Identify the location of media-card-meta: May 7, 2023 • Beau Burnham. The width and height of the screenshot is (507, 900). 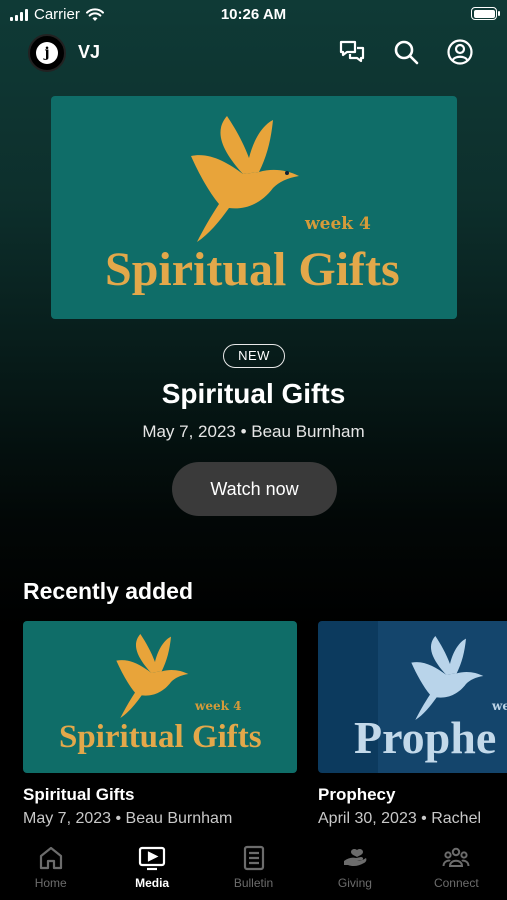
(128, 818).